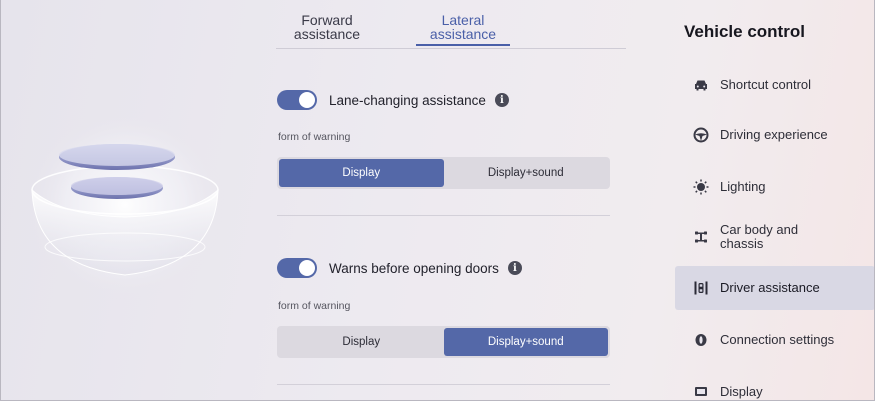  What do you see at coordinates (766, 84) in the screenshot?
I see `menu-label: Shortcut control` at bounding box center [766, 84].